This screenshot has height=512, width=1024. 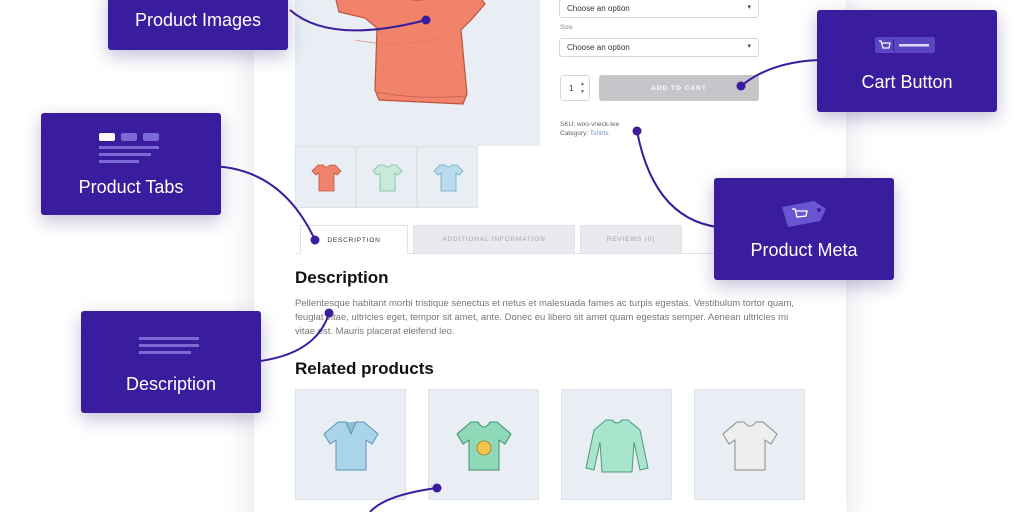 I want to click on callout-product-meta-label: Product Meta, so click(x=804, y=250).